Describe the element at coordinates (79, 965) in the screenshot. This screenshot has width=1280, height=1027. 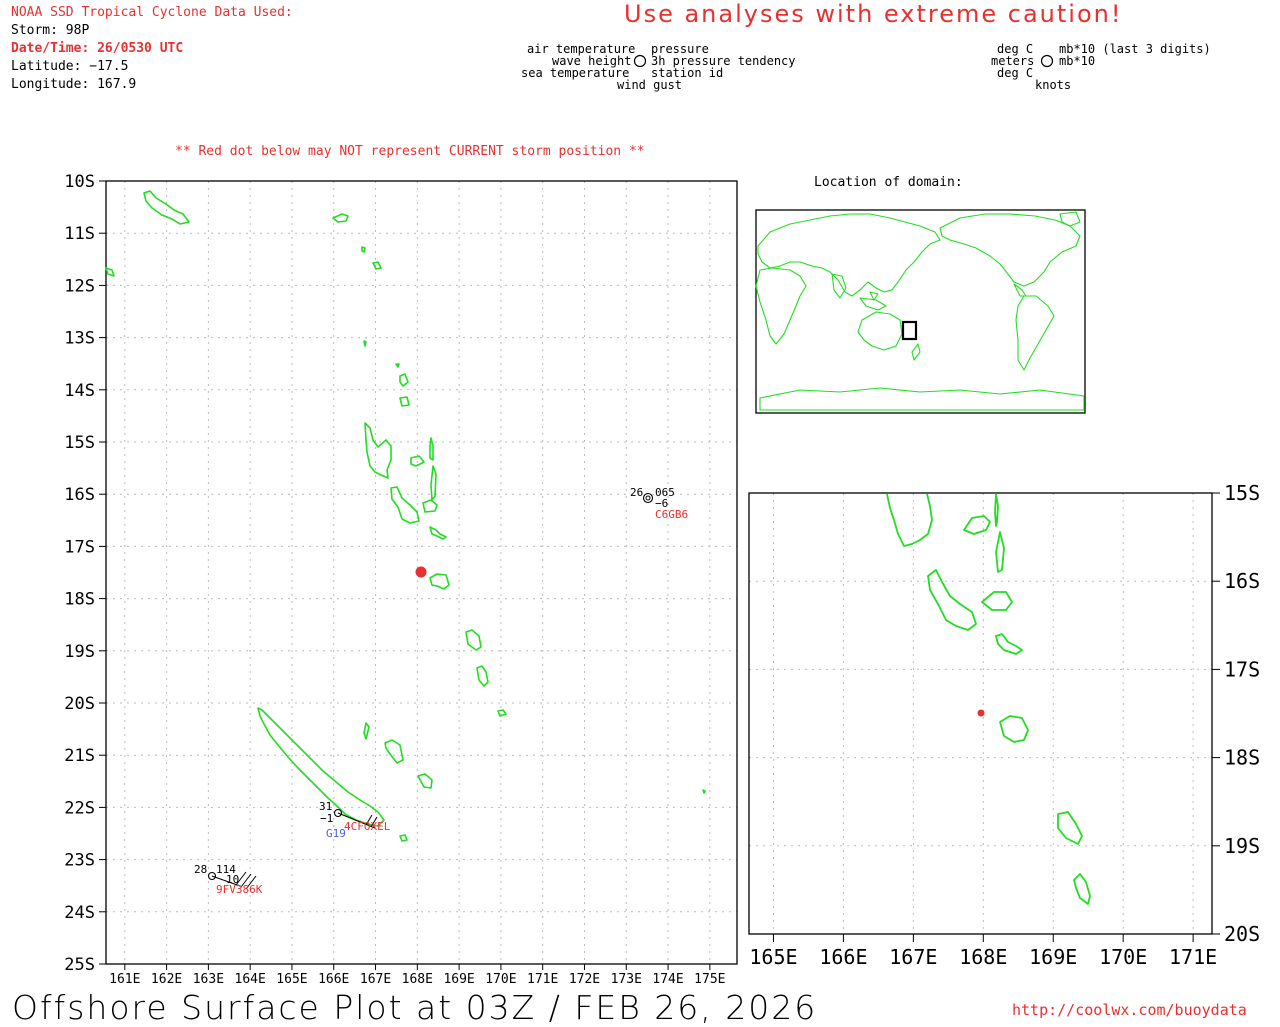
I see `main-lat-label: 25S` at that location.